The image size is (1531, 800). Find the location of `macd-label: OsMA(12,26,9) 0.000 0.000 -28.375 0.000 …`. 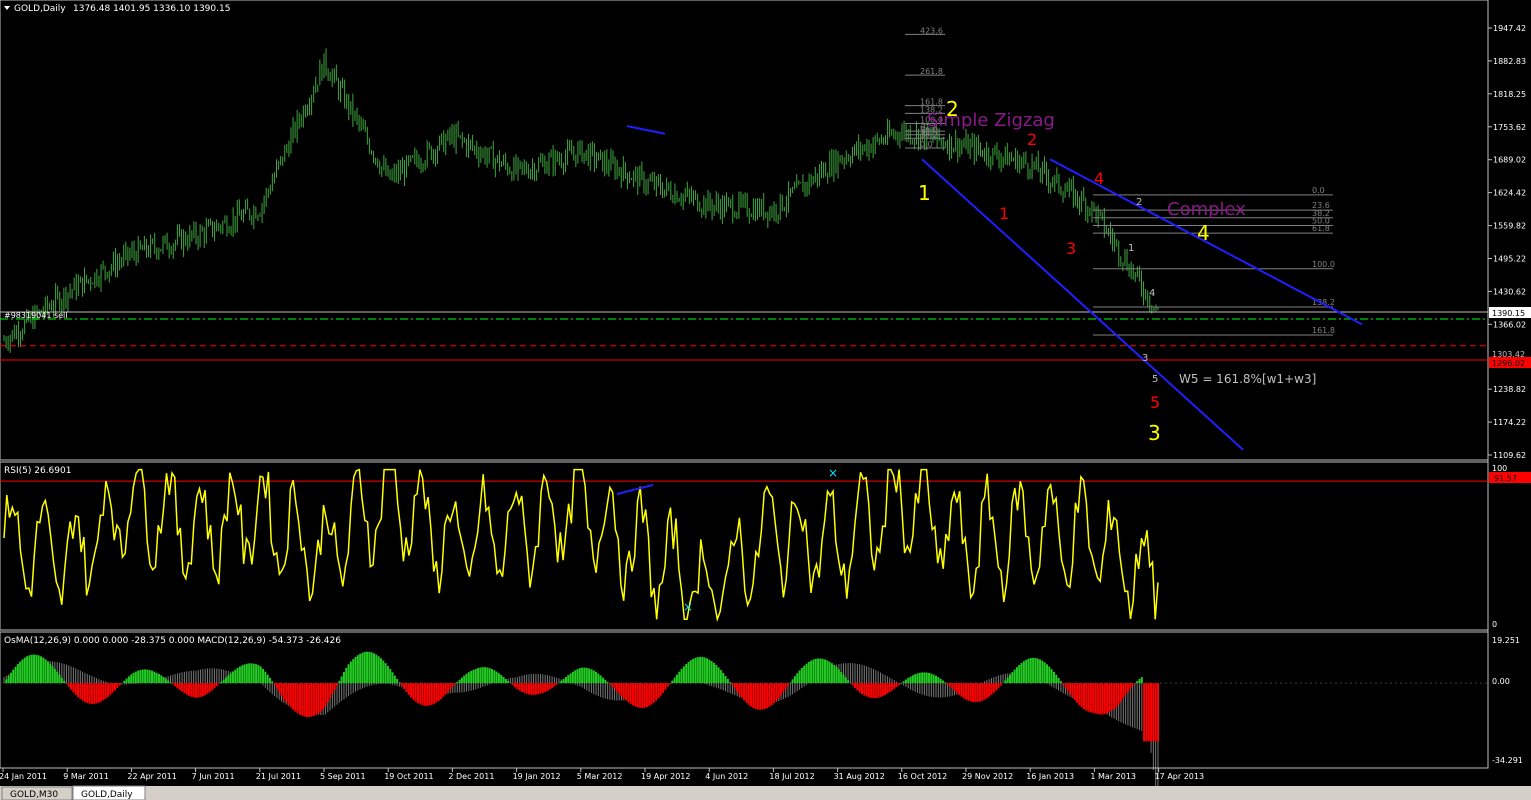

macd-label: OsMA(12,26,9) 0.000 0.000 -28.375 0.000 … is located at coordinates (172, 641).